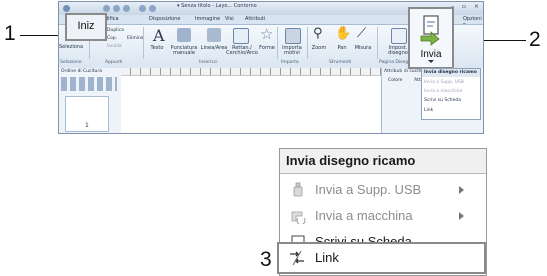 The image size is (547, 276). I want to click on shapes-button-label: Forme, so click(267, 48).